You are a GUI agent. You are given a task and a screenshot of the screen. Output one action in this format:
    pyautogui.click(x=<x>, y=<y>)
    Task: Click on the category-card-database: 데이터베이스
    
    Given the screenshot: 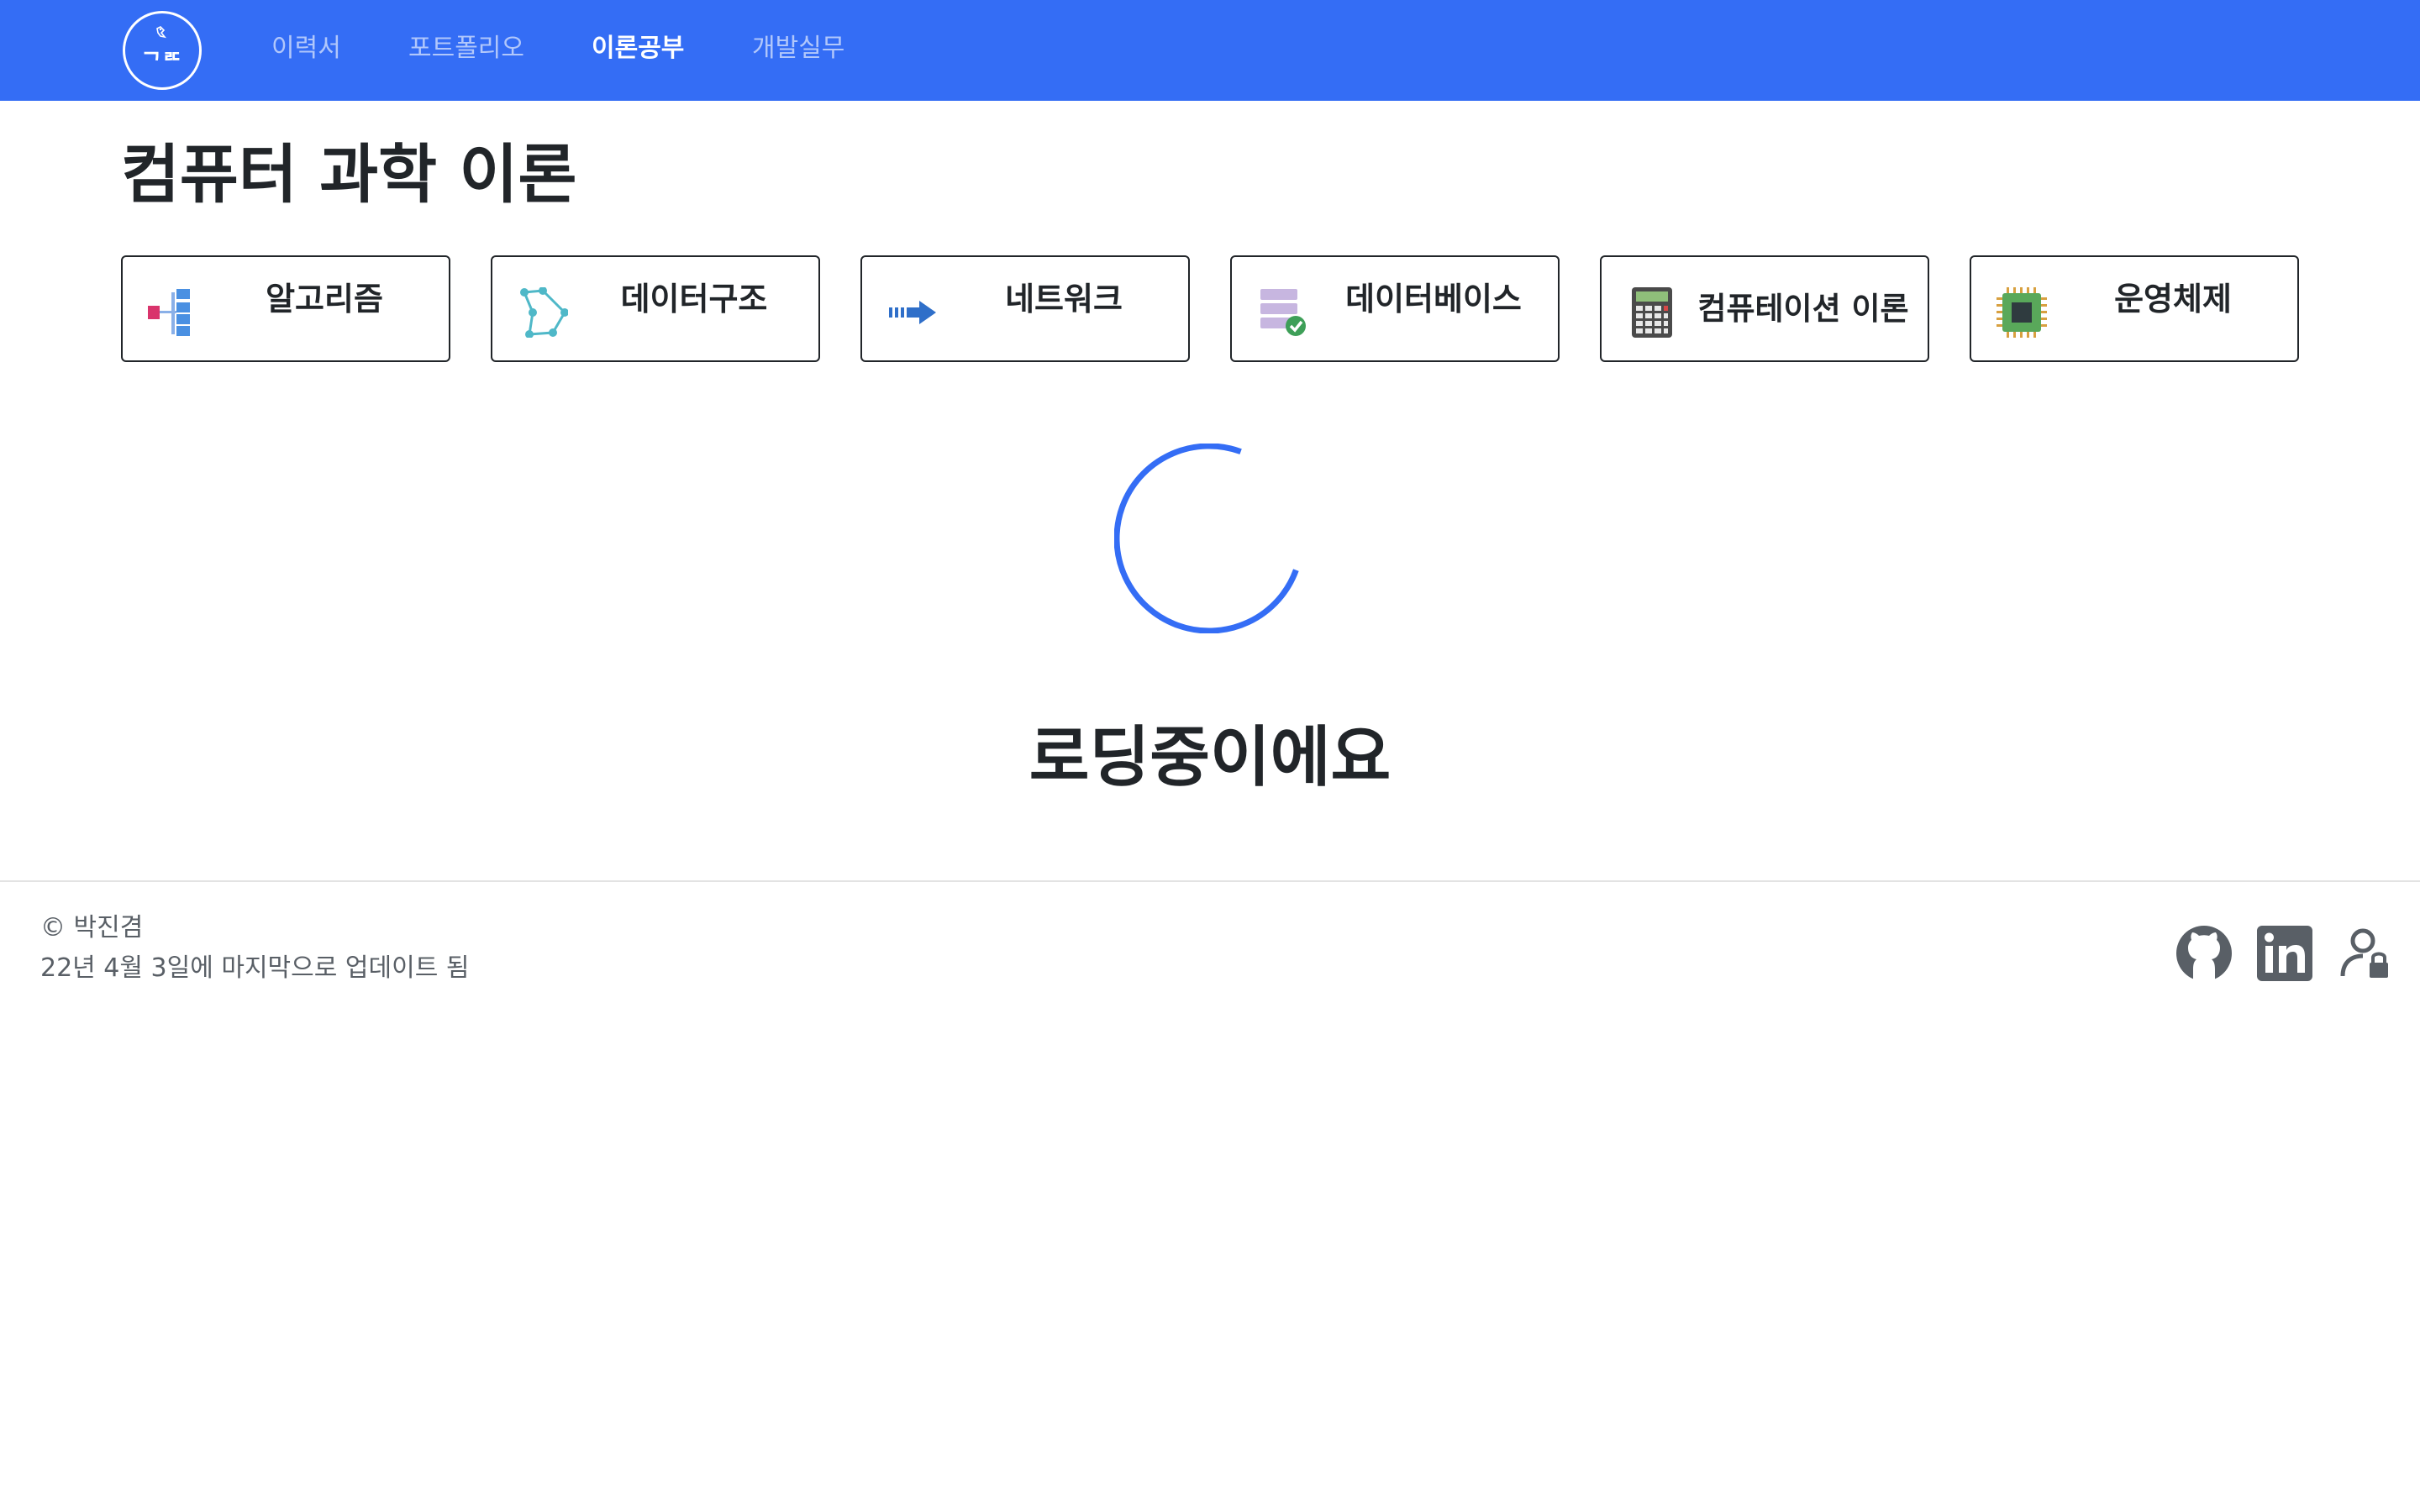 What is the action you would take?
    pyautogui.click(x=1395, y=308)
    